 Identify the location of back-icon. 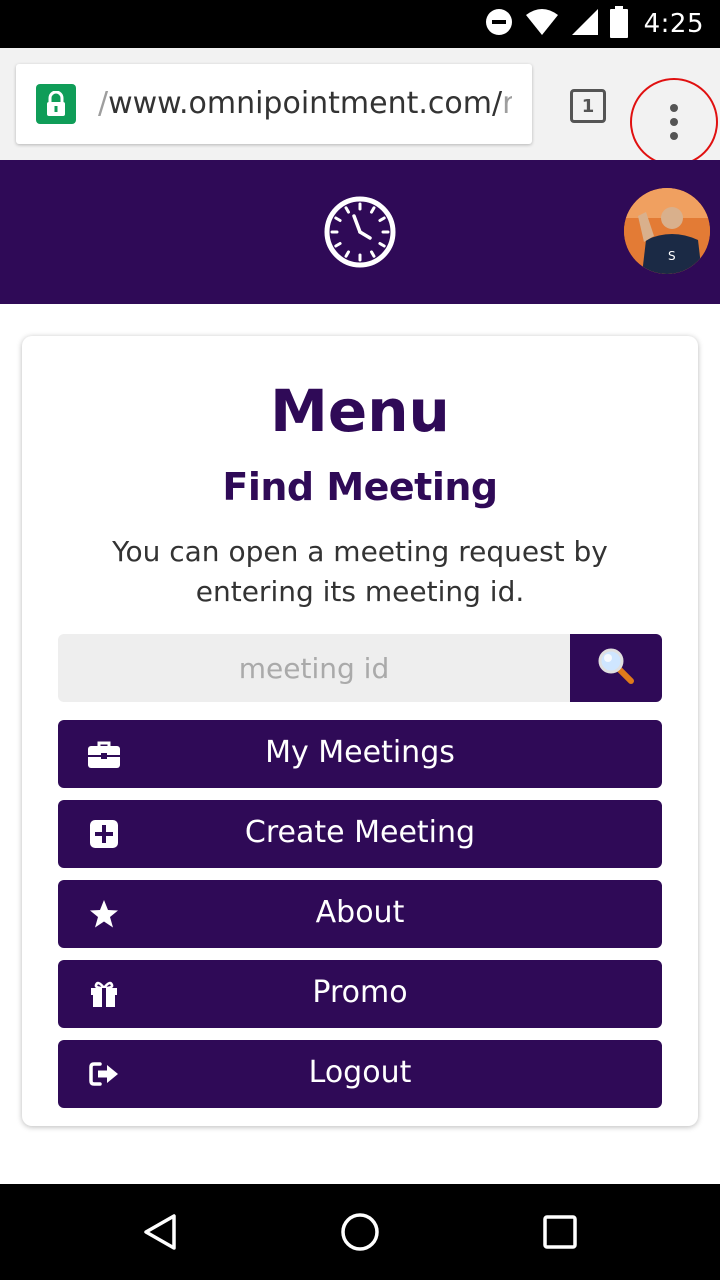
(160, 1232).